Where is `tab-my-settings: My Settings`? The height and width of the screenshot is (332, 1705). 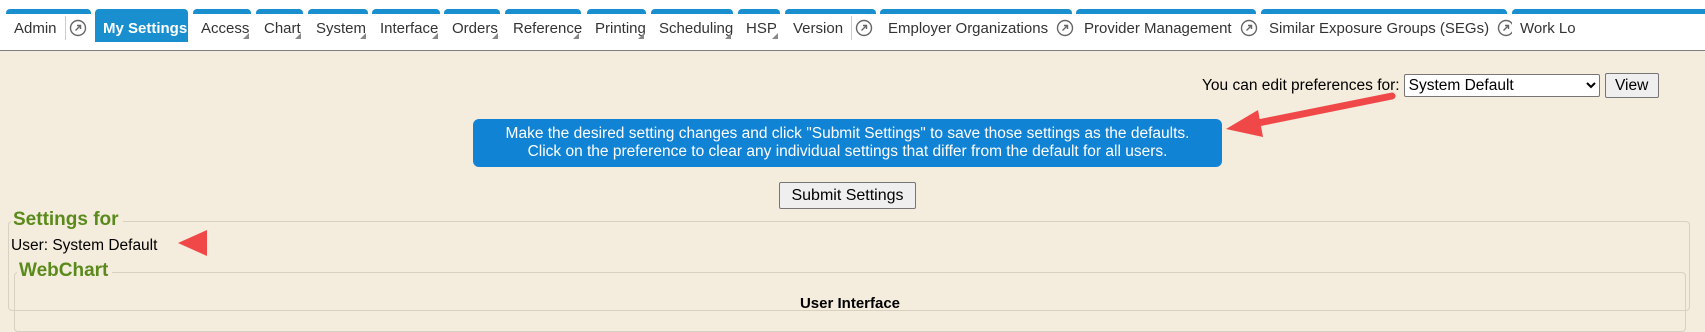 tab-my-settings: My Settings is located at coordinates (141, 25).